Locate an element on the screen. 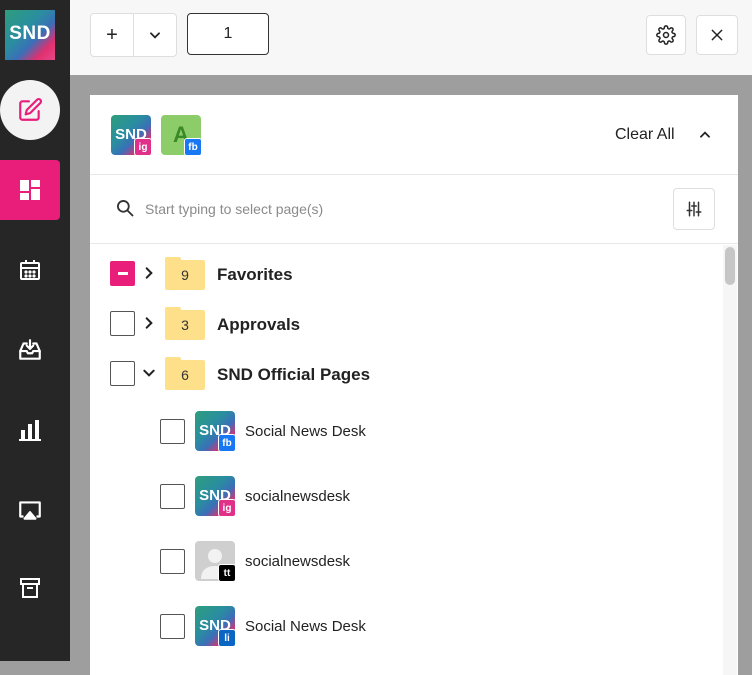 The image size is (752, 675). page-avatar: SND fb is located at coordinates (215, 431).